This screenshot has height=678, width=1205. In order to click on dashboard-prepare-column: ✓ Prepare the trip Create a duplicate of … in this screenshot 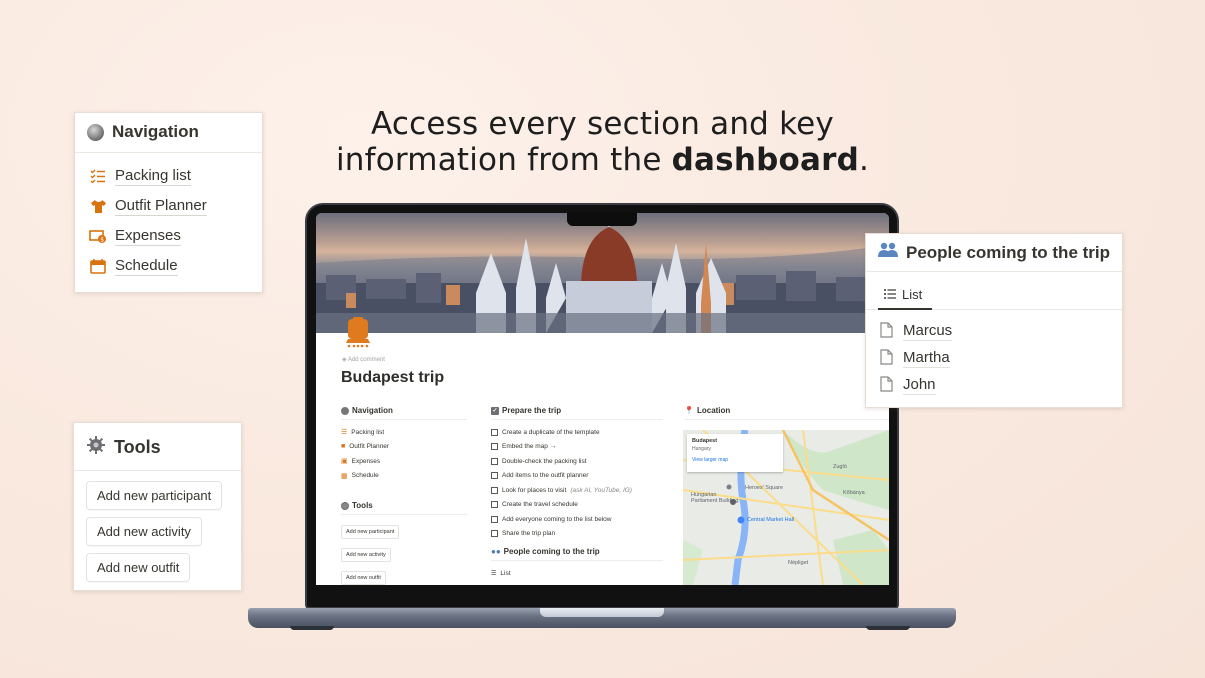, I will do `click(577, 493)`.